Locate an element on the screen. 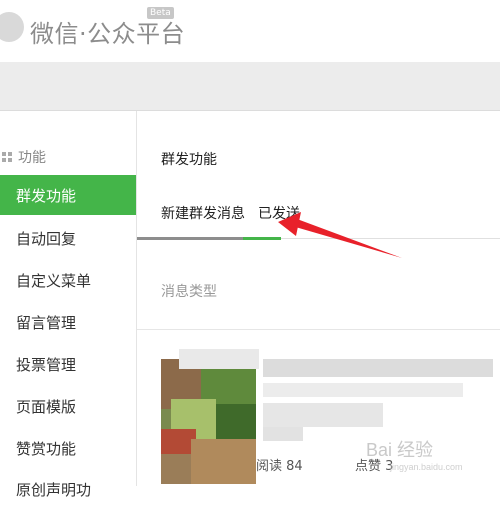 This screenshot has height=509, width=500. watermark-text: Bai 经验 is located at coordinates (399, 450).